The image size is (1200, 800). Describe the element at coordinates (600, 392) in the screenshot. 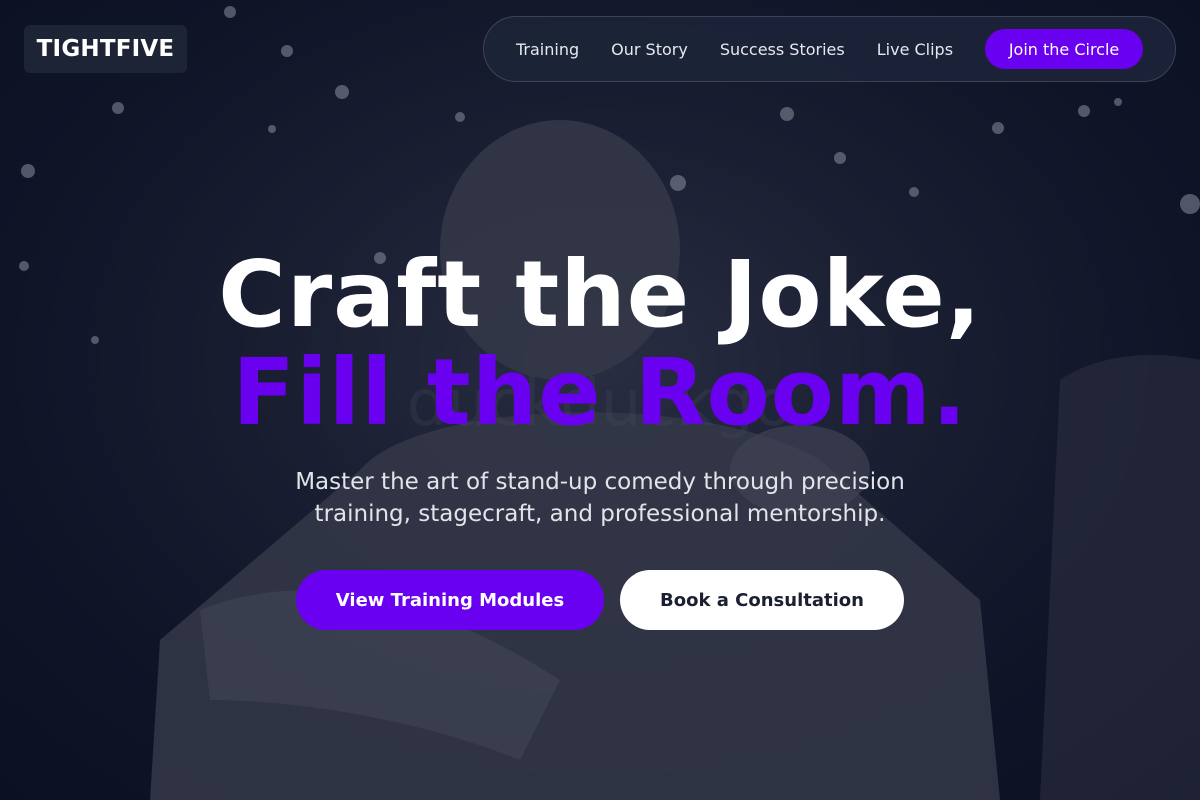

I see `headline-line-2: Fill the Room.` at that location.